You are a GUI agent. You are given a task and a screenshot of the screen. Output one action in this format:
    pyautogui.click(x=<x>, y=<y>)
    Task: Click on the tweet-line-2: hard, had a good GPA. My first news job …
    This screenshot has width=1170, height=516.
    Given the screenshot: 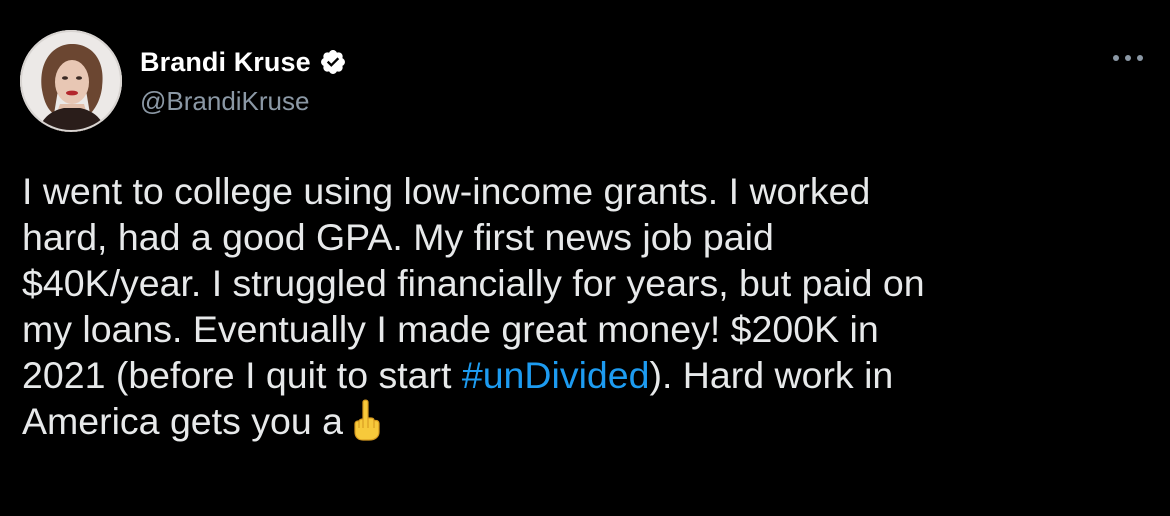 What is the action you would take?
    pyautogui.click(x=398, y=237)
    